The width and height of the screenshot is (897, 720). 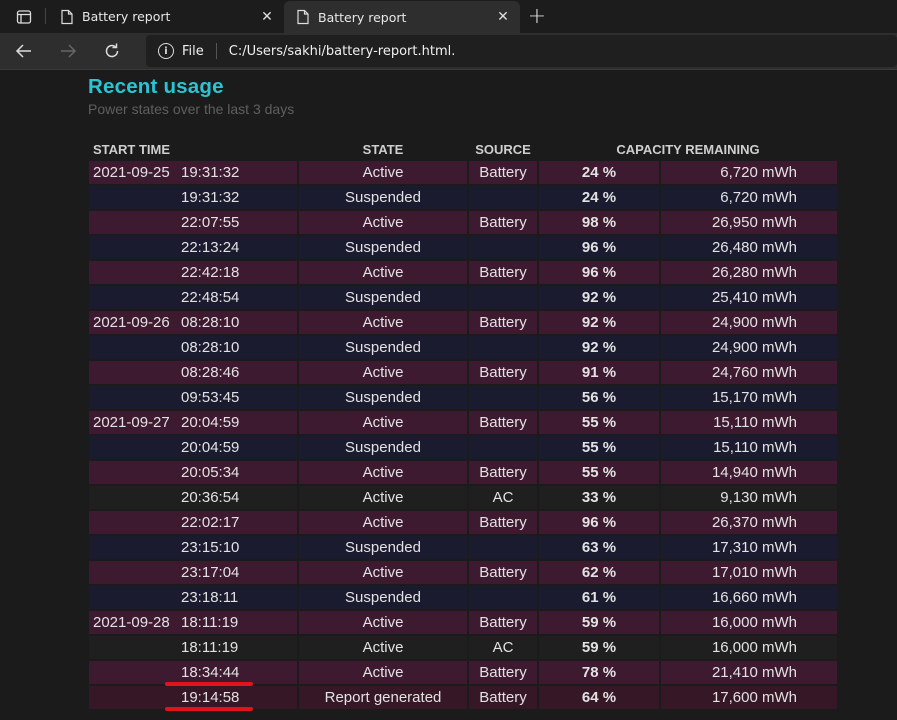 I want to click on time-text: 19:31:32, so click(x=210, y=197).